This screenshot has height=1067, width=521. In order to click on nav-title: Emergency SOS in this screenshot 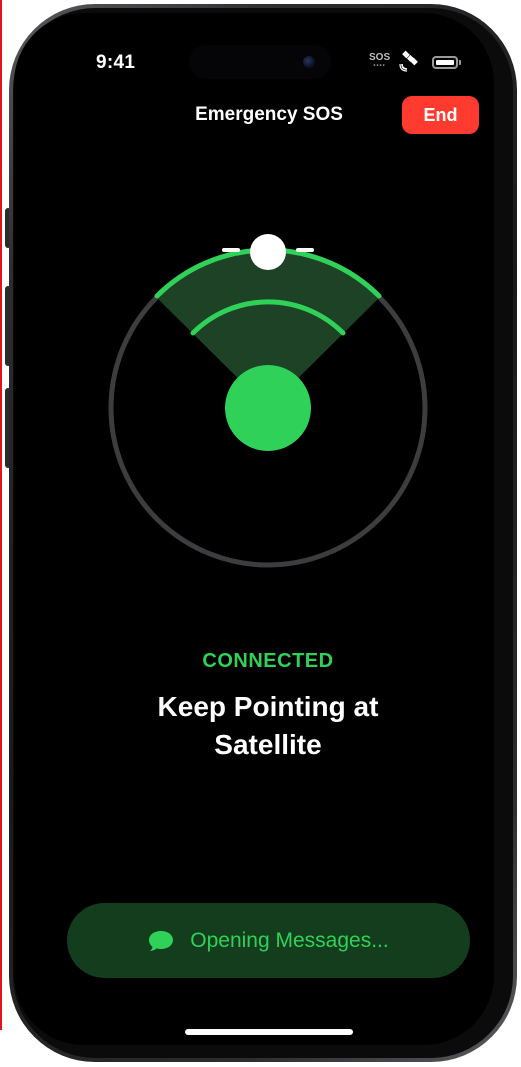, I will do `click(269, 114)`.